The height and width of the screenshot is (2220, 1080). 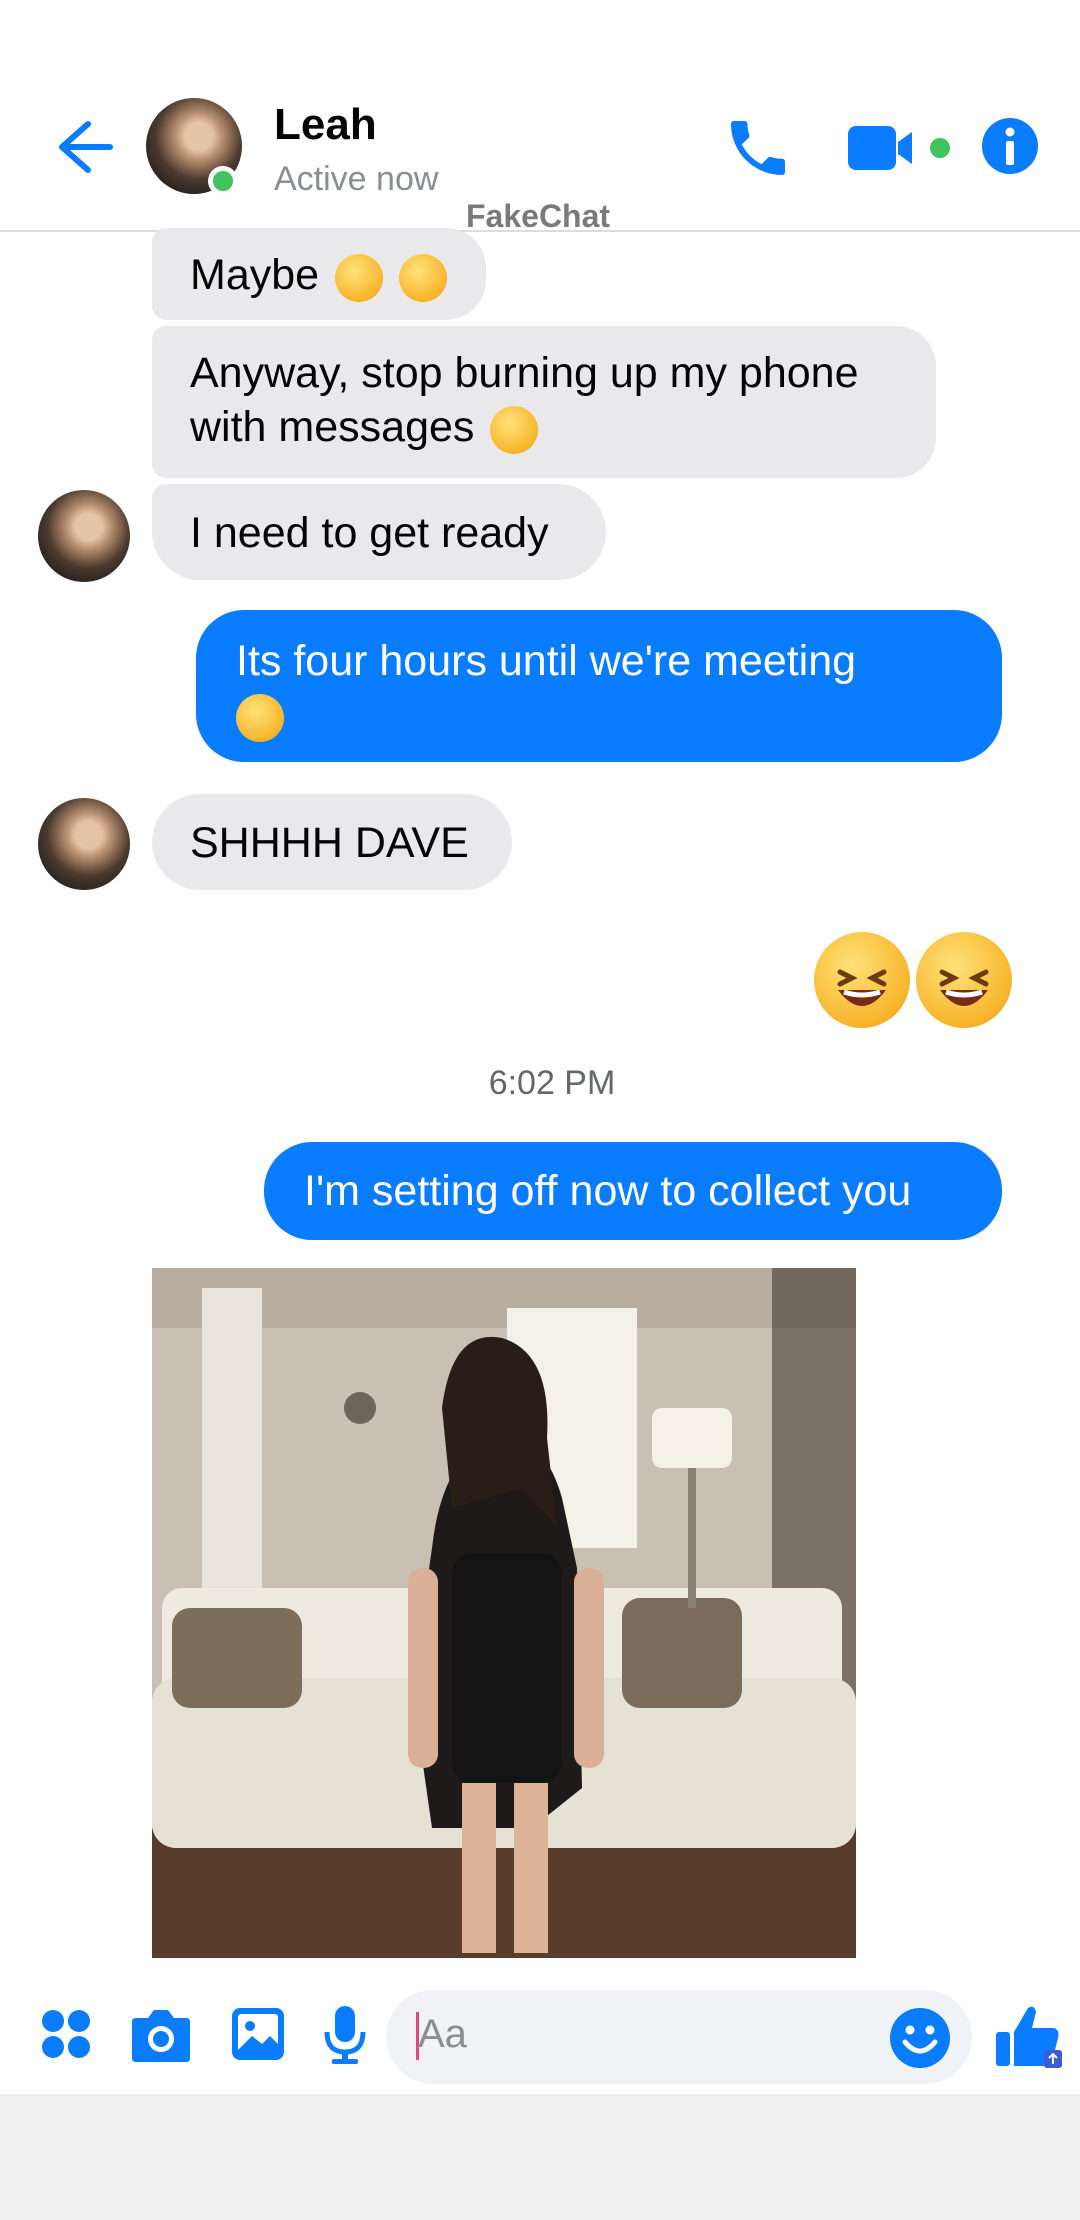 What do you see at coordinates (260, 717) in the screenshot?
I see `thinking-face-emoji-icon` at bounding box center [260, 717].